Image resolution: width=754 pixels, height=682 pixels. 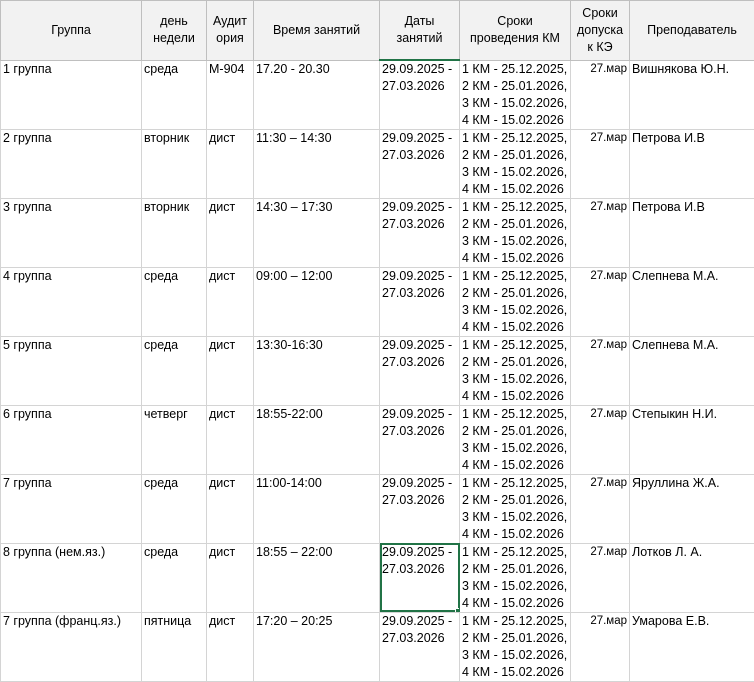 I want to click on cell-time: 17.20 - 20.30, so click(x=317, y=94).